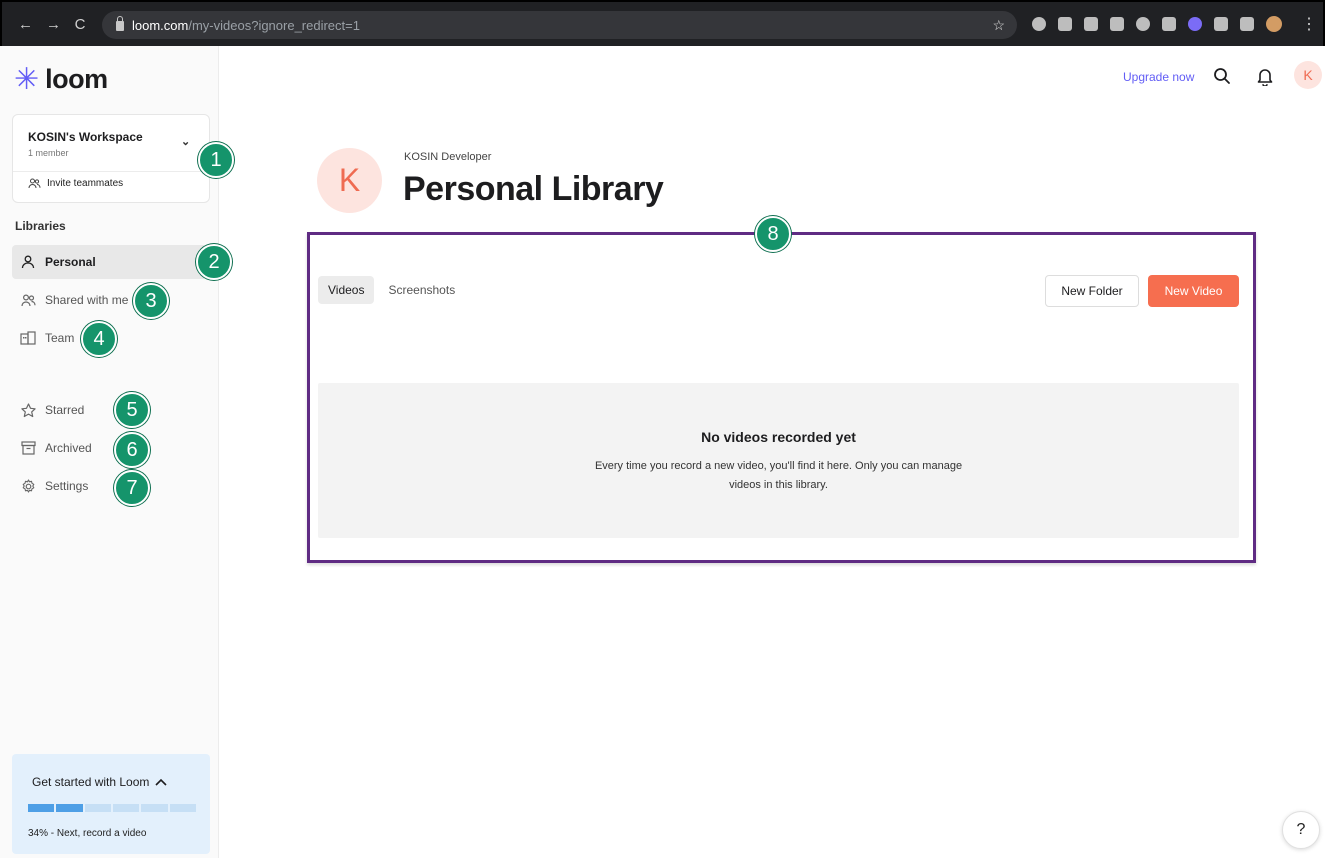  What do you see at coordinates (161, 782) in the screenshot?
I see `chevron-up-icon` at bounding box center [161, 782].